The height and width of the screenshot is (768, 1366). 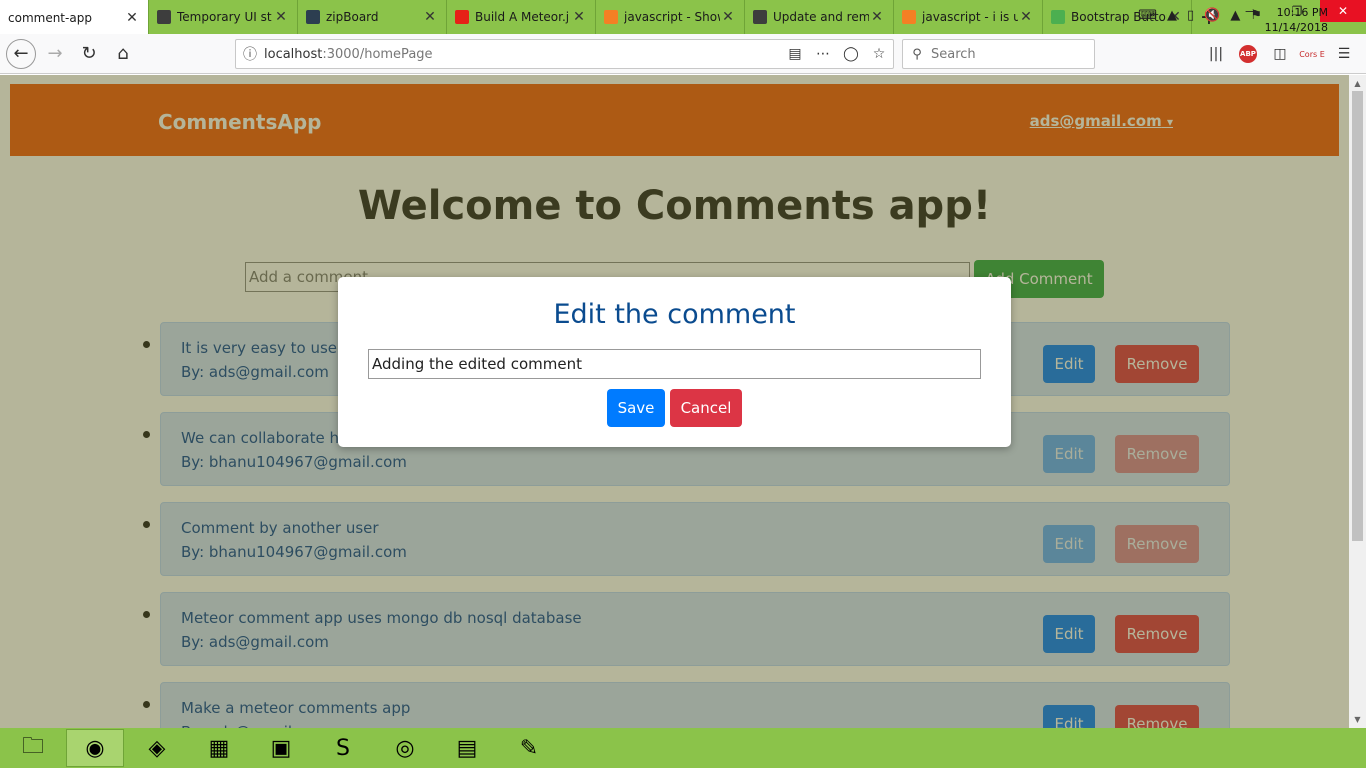 I want to click on volume-muted-icon: 🔇, so click(x=1212, y=15).